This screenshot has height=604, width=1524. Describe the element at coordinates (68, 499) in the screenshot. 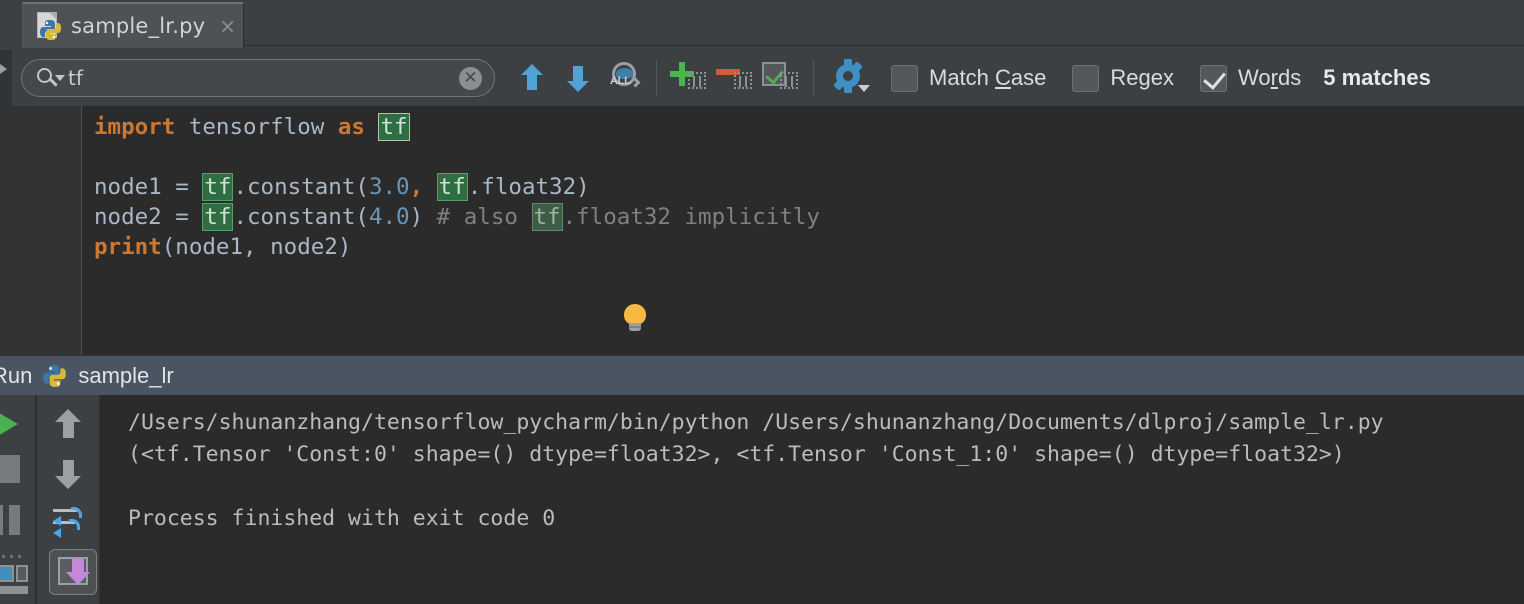

I see `console-toolbar` at that location.